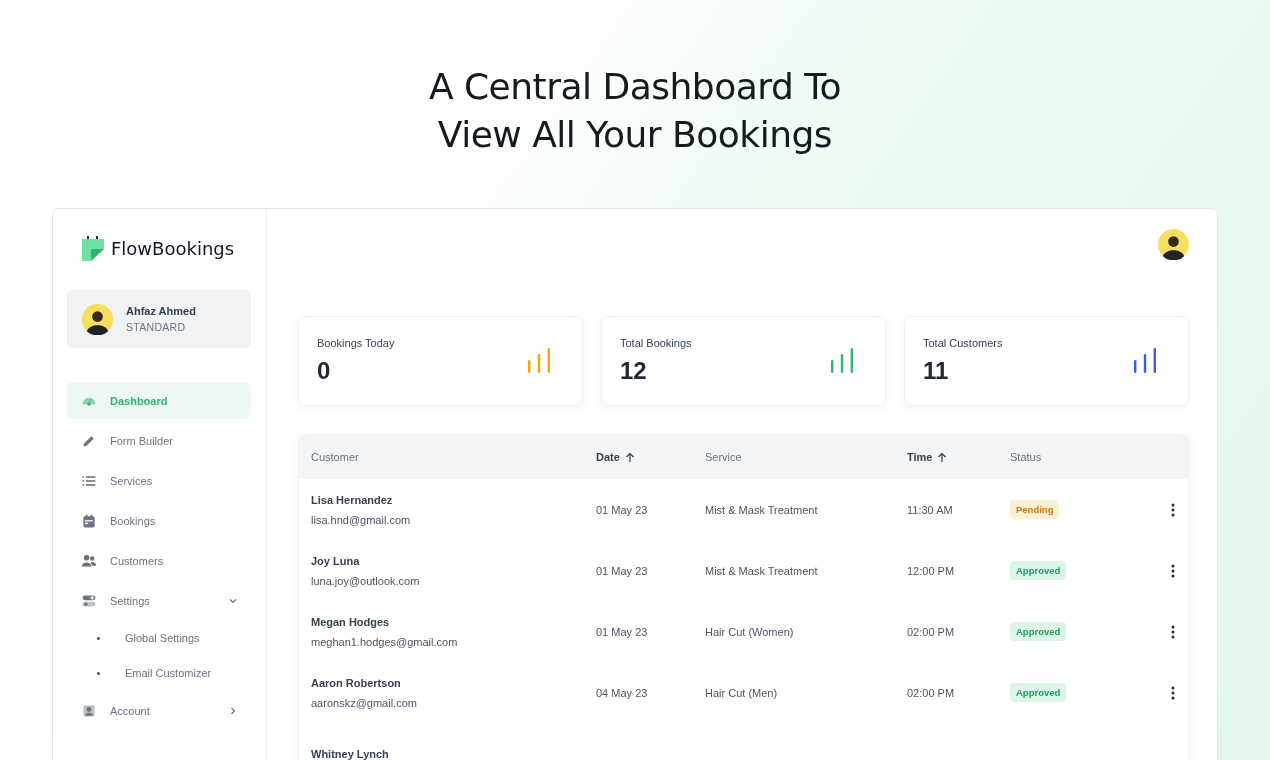  What do you see at coordinates (89, 710) in the screenshot?
I see `user-icon` at bounding box center [89, 710].